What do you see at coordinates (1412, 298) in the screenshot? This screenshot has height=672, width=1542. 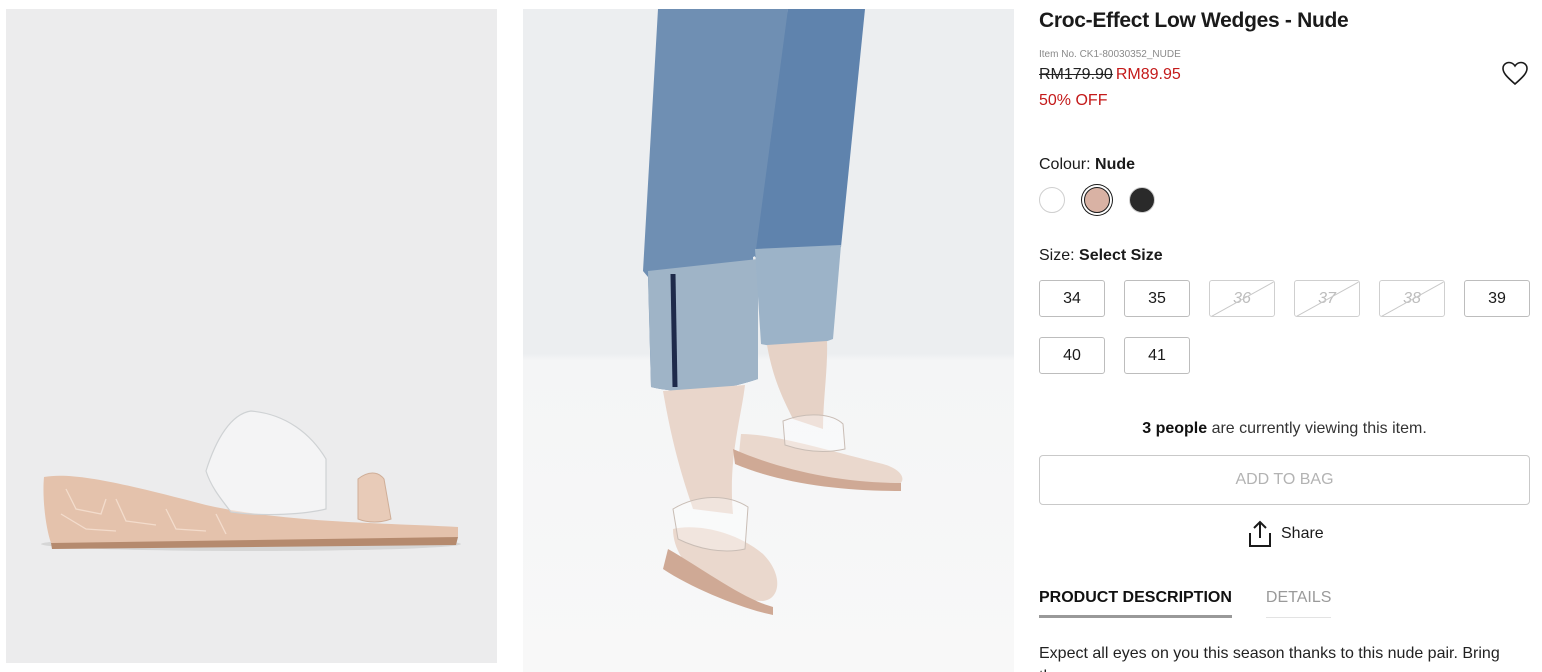 I see `size-option-out-of-stock: 38` at bounding box center [1412, 298].